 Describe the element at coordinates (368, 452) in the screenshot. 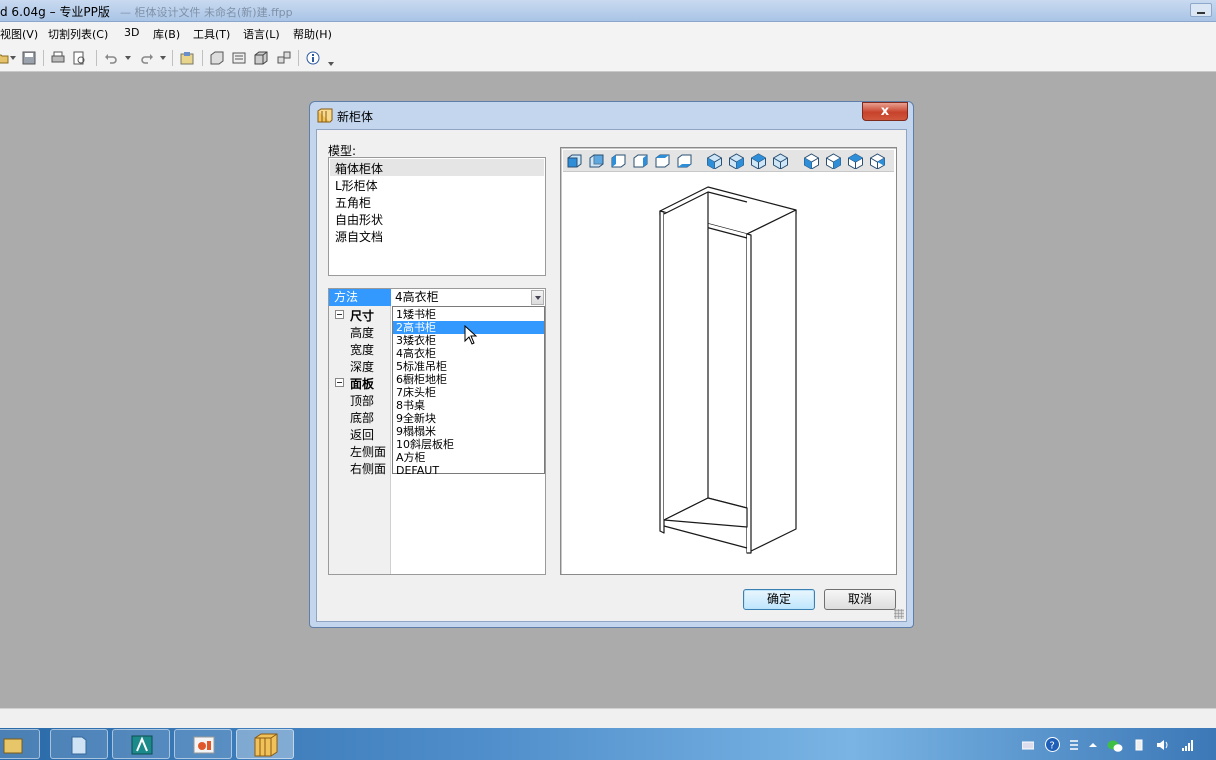

I see `left-side-label: 左侧面` at that location.